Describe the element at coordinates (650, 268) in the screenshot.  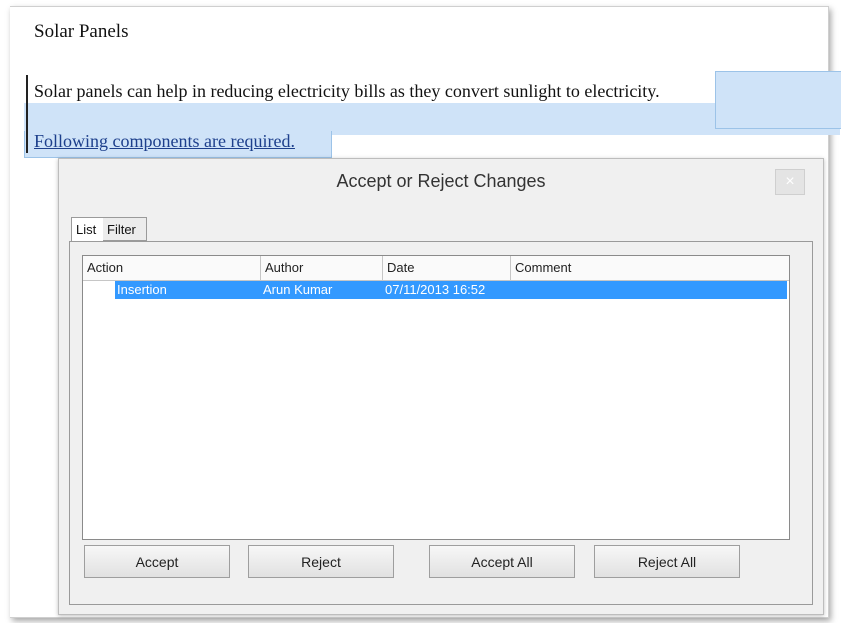
I see `column-header-comment: Comment` at that location.